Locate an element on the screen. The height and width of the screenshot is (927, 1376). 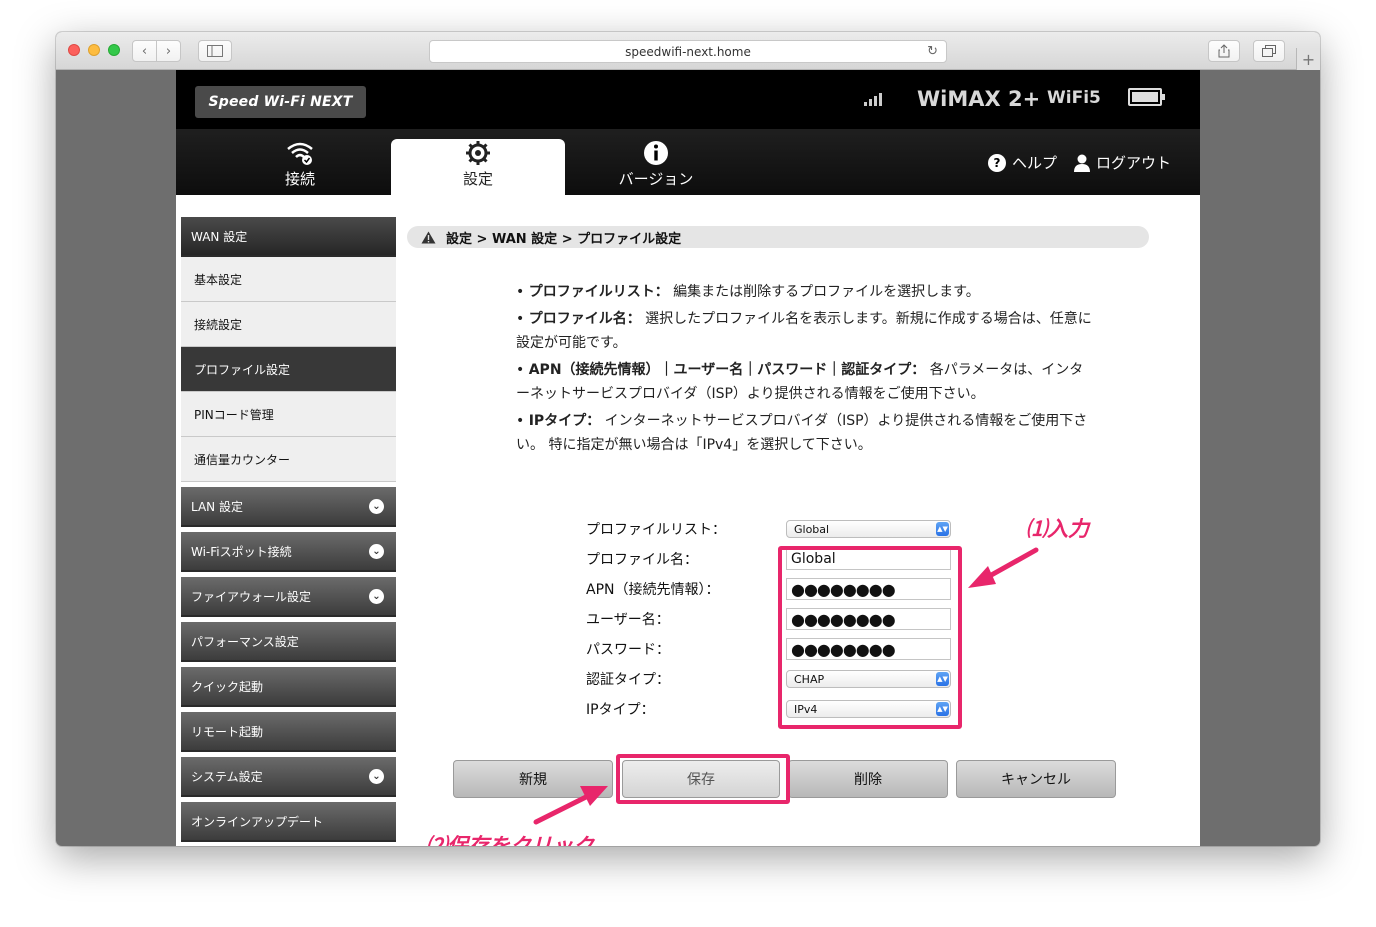
plus-icon: + is located at coordinates (1308, 59).